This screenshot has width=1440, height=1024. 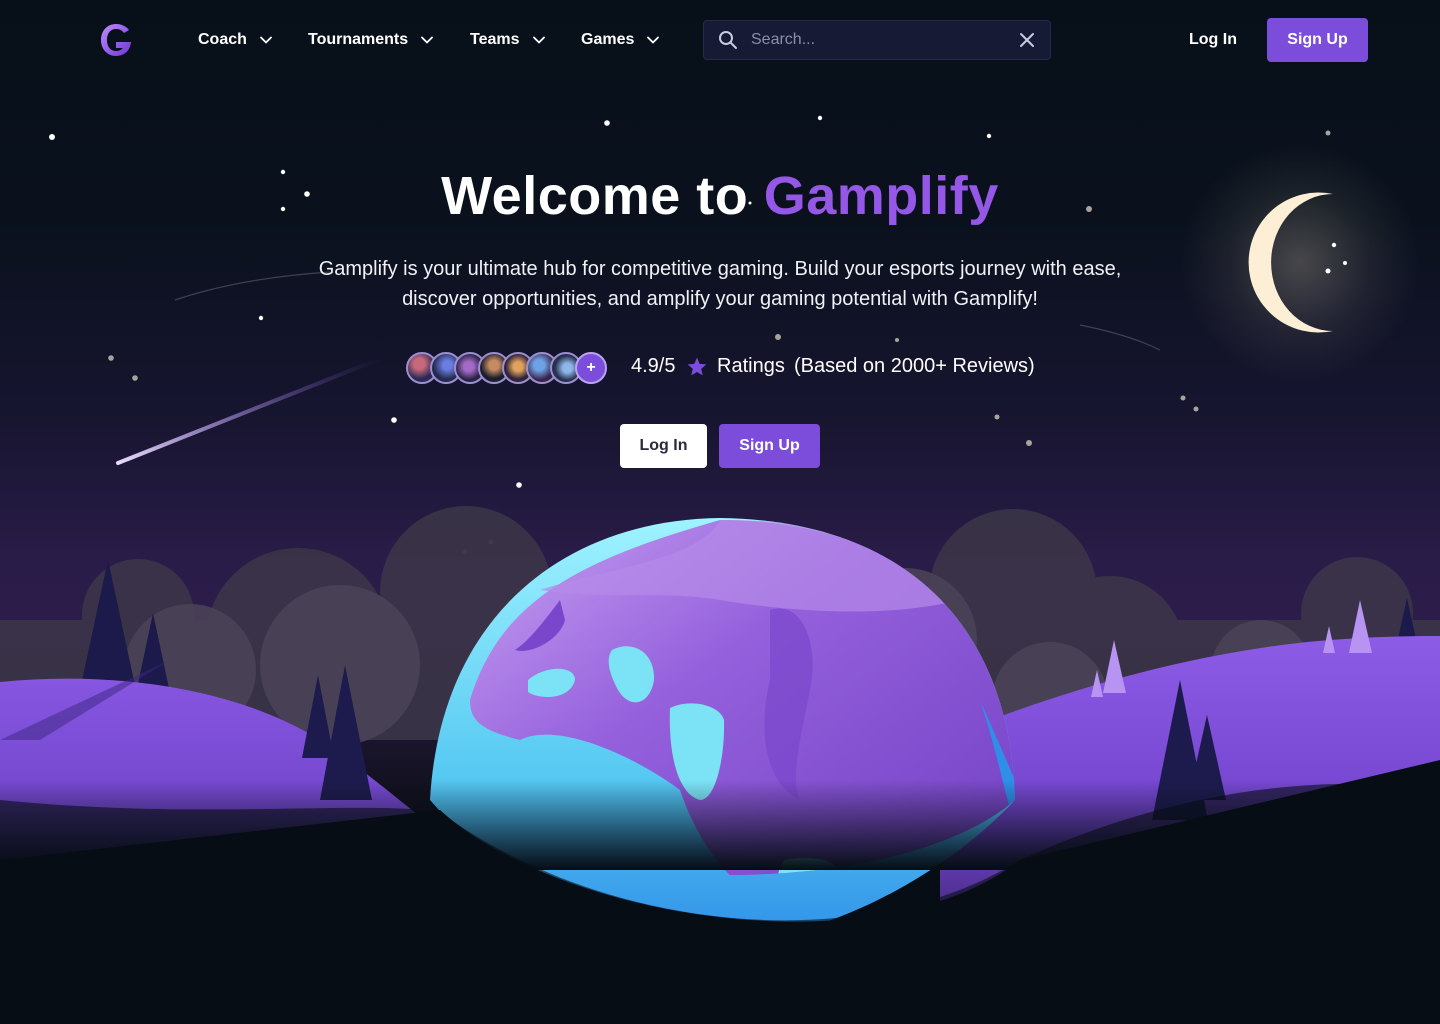 What do you see at coordinates (591, 368) in the screenshot?
I see `more-avatars-button: +` at bounding box center [591, 368].